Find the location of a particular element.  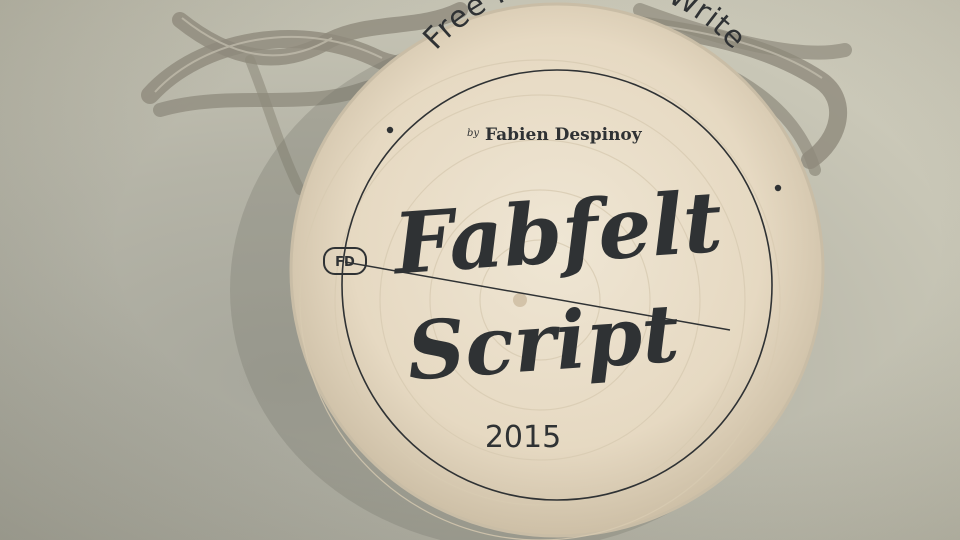

dot-right is located at coordinates (778, 188).